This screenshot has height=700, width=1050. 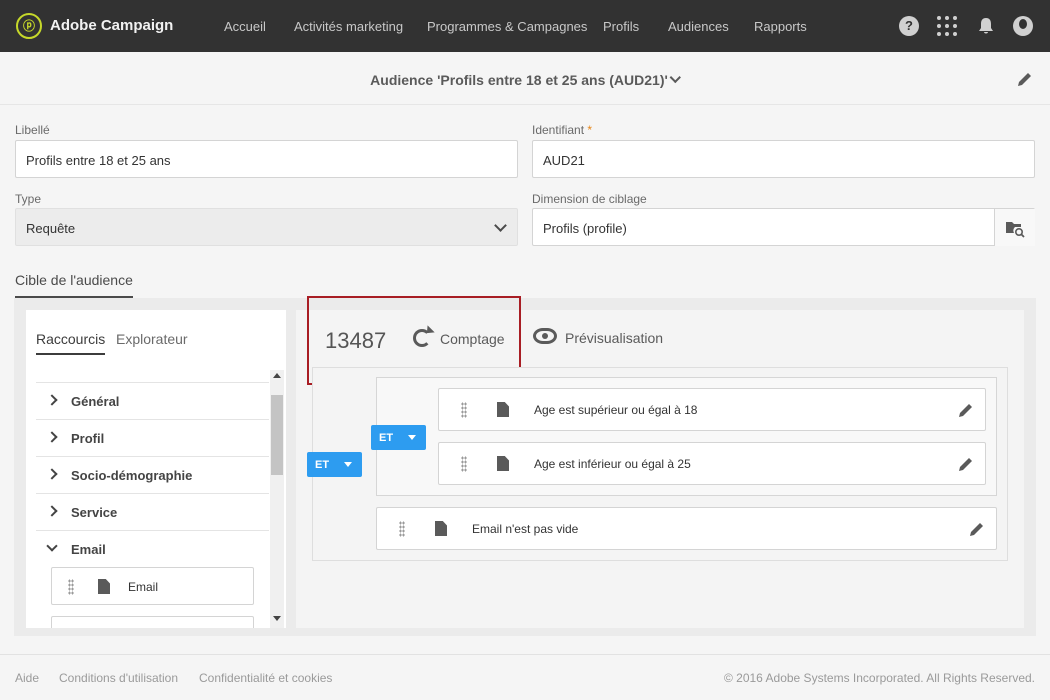 What do you see at coordinates (686, 528) in the screenshot?
I see `condition-card: Email n'est pas vide` at bounding box center [686, 528].